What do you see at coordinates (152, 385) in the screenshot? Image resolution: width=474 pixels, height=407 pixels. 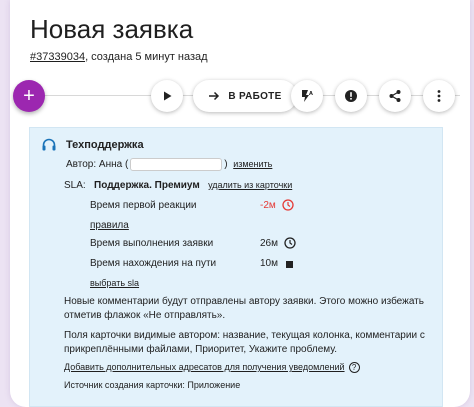 I see `card-source: Источник создания карточки: Приложение` at bounding box center [152, 385].